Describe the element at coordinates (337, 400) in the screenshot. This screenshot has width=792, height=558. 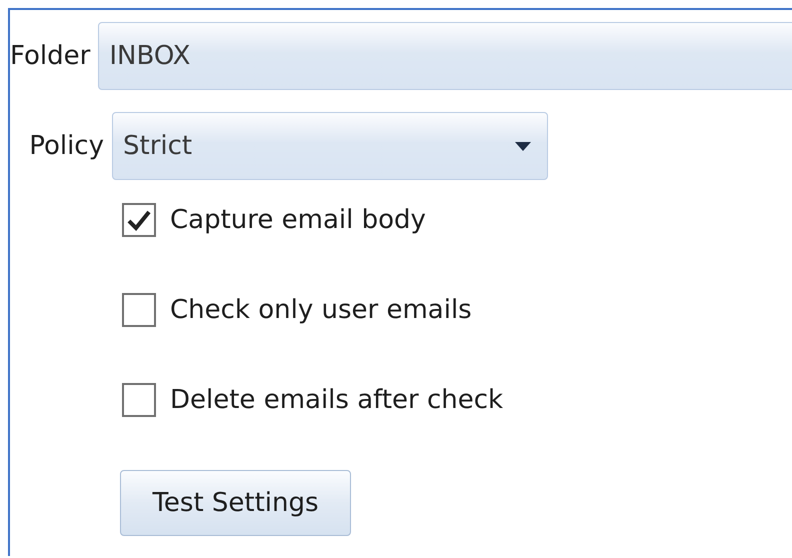
I see `checkbox-label: Delete emails after check` at that location.